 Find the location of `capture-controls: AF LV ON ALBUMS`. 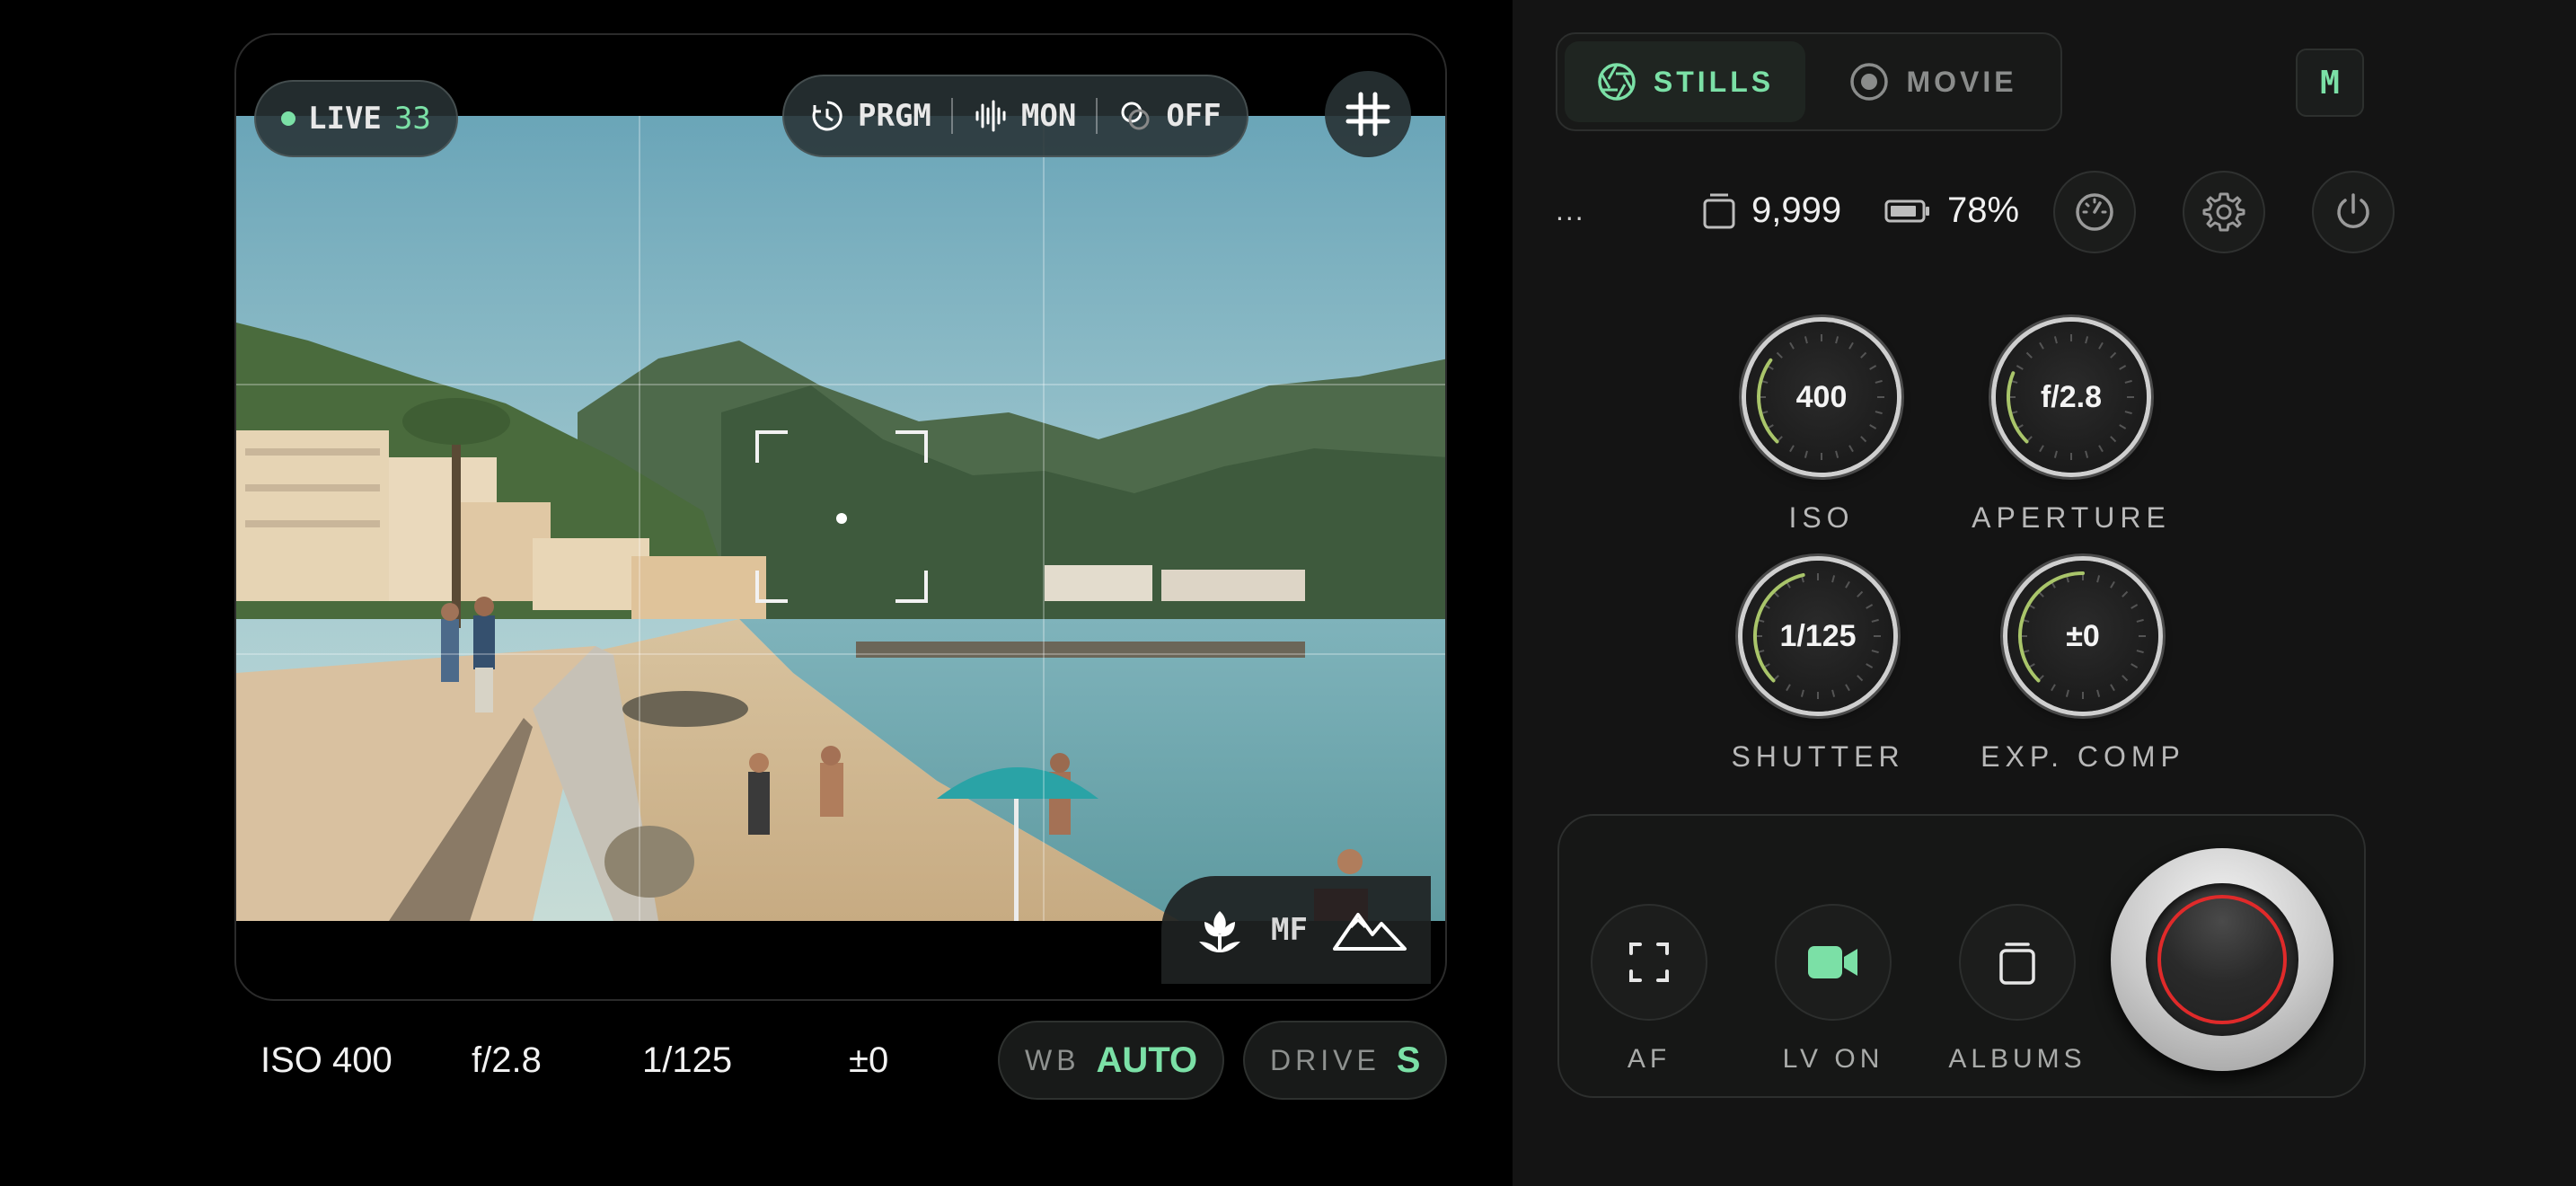

capture-controls: AF LV ON ALBUMS is located at coordinates (1961, 956).